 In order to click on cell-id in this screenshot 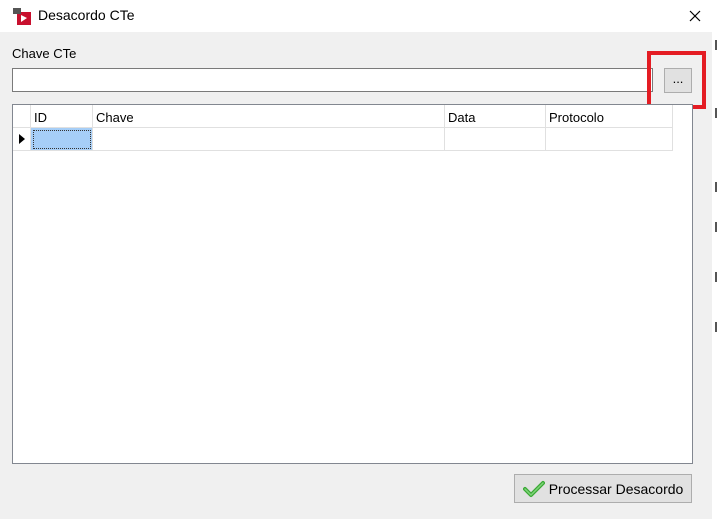, I will do `click(62, 139)`.